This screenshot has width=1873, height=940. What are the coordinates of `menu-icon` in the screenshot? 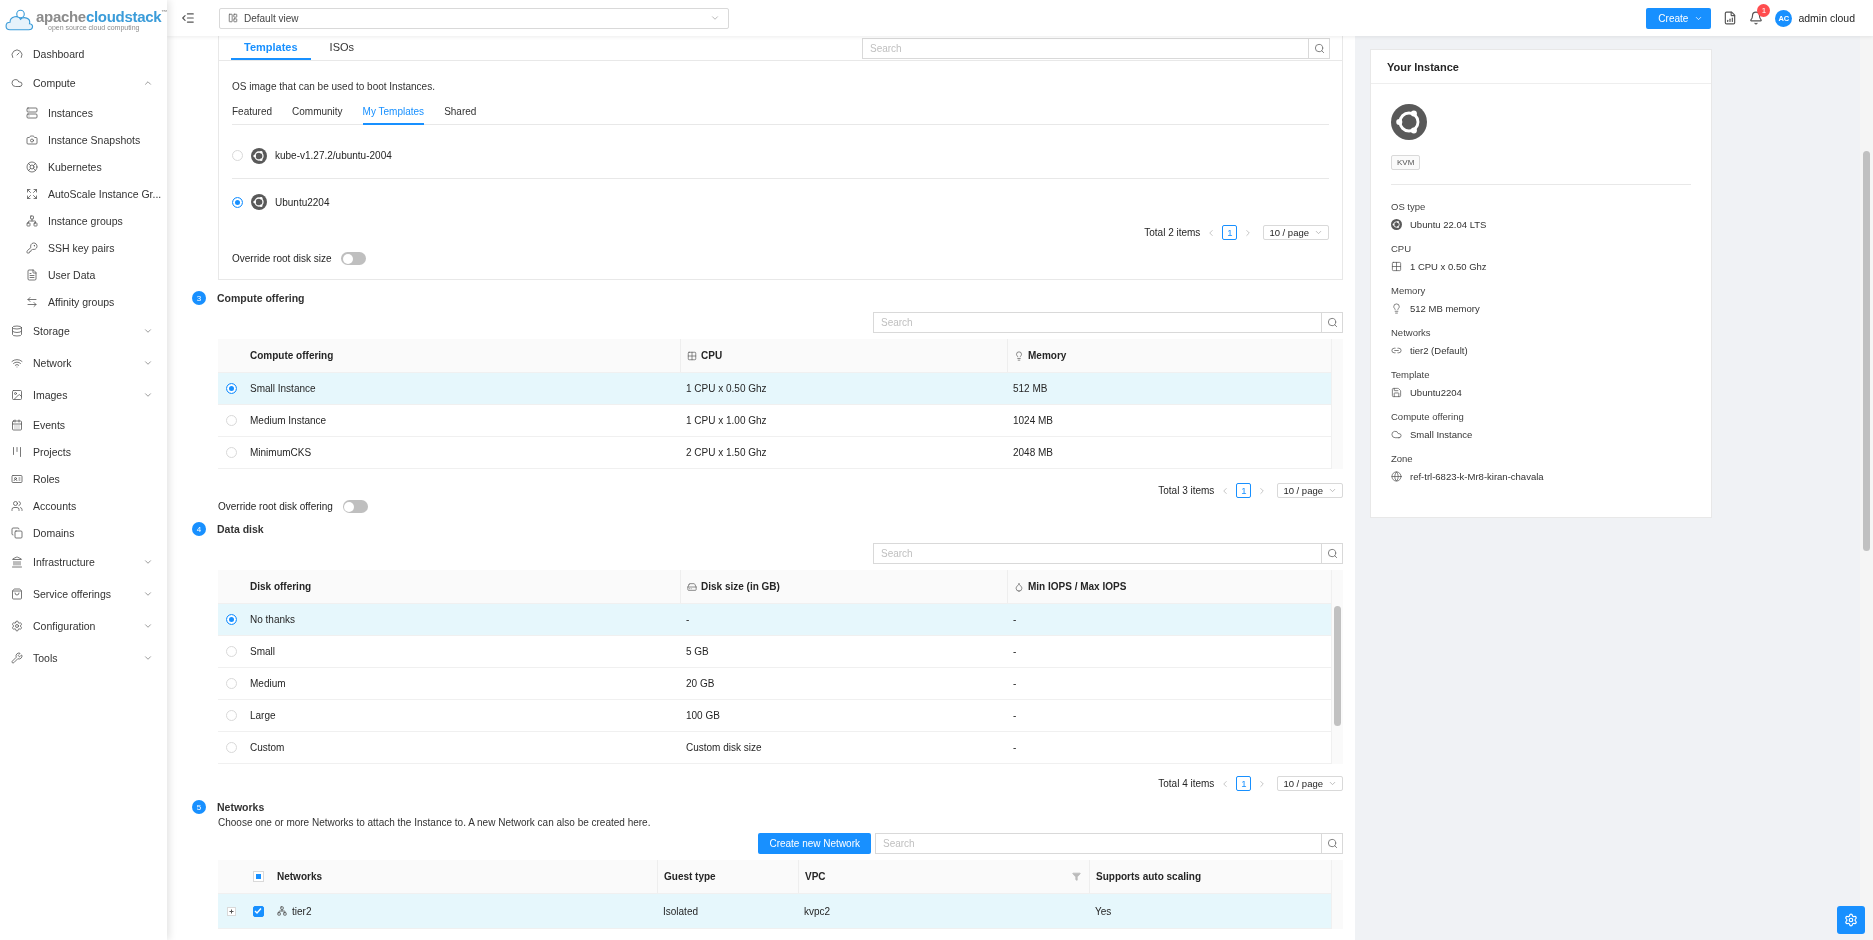 It's located at (188, 18).